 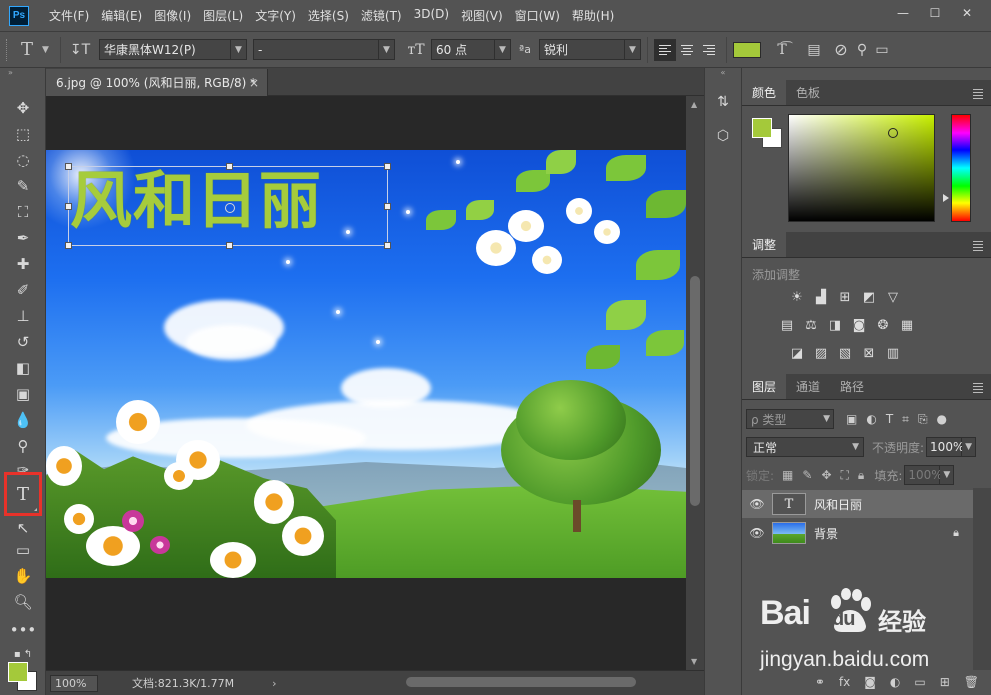 What do you see at coordinates (23, 160) in the screenshot?
I see `lasso-tool-icon: ◌` at bounding box center [23, 160].